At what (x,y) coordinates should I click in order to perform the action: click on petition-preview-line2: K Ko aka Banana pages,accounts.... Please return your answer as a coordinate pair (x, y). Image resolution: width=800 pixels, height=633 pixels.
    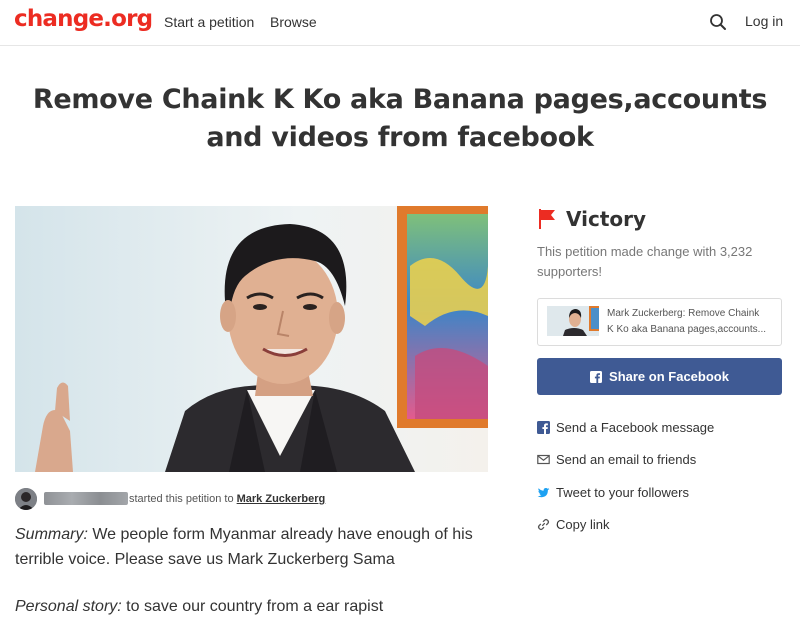
    Looking at the image, I should click on (686, 329).